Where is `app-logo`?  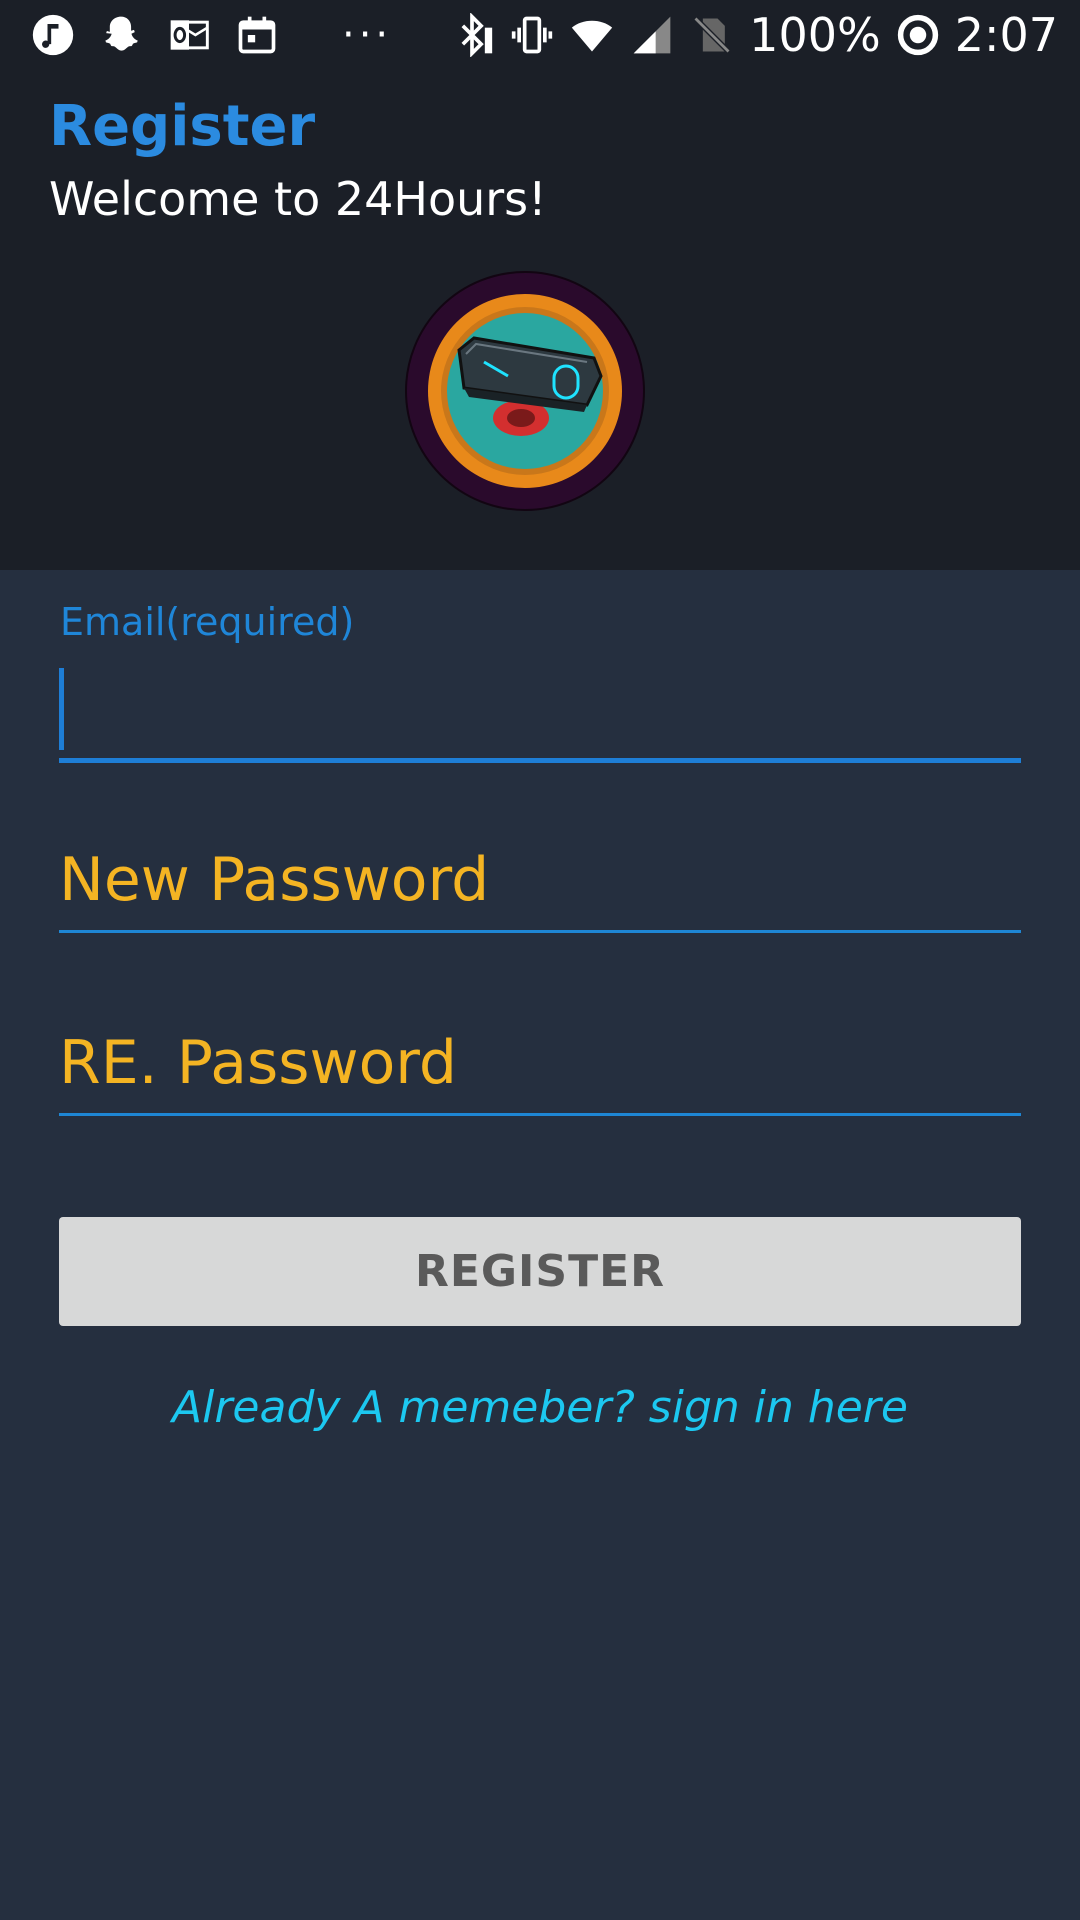 app-logo is located at coordinates (525, 391).